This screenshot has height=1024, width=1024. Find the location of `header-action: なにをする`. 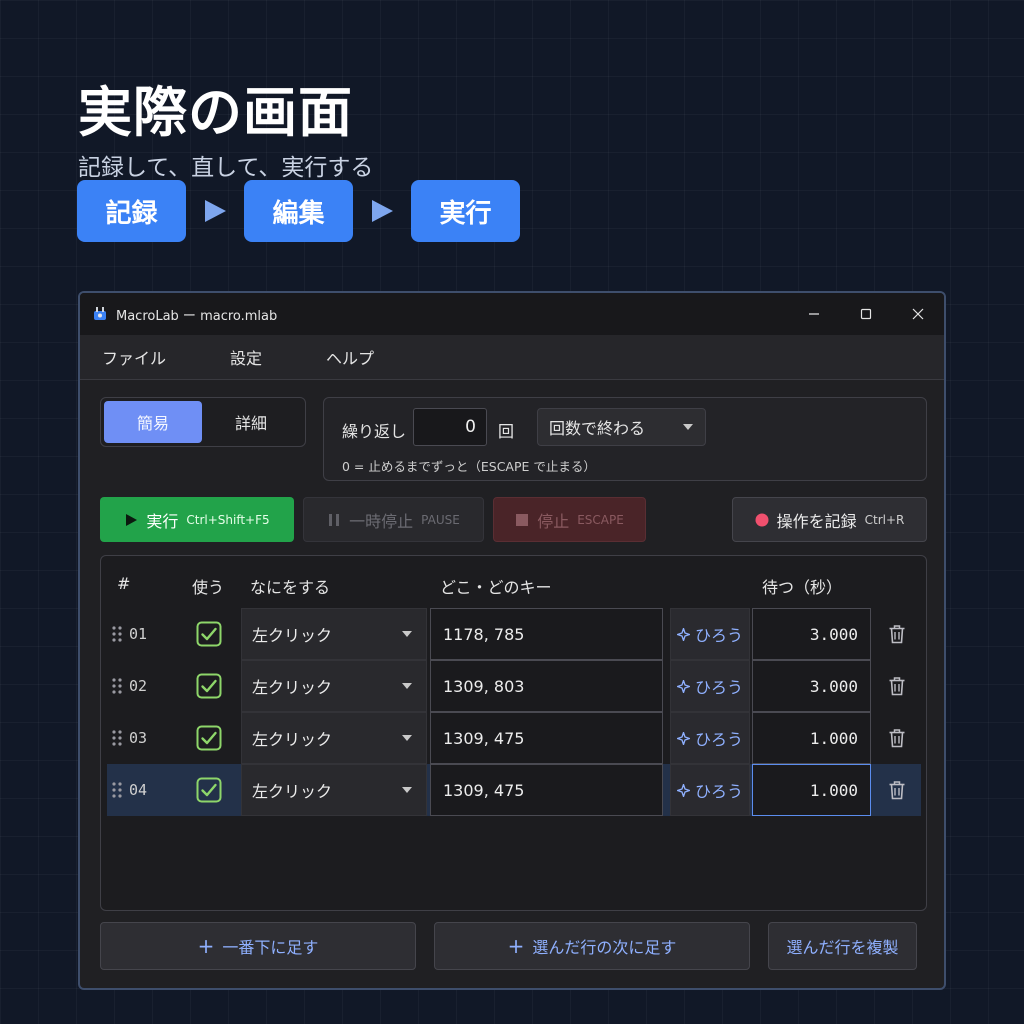

header-action: なにをする is located at coordinates (290, 587).